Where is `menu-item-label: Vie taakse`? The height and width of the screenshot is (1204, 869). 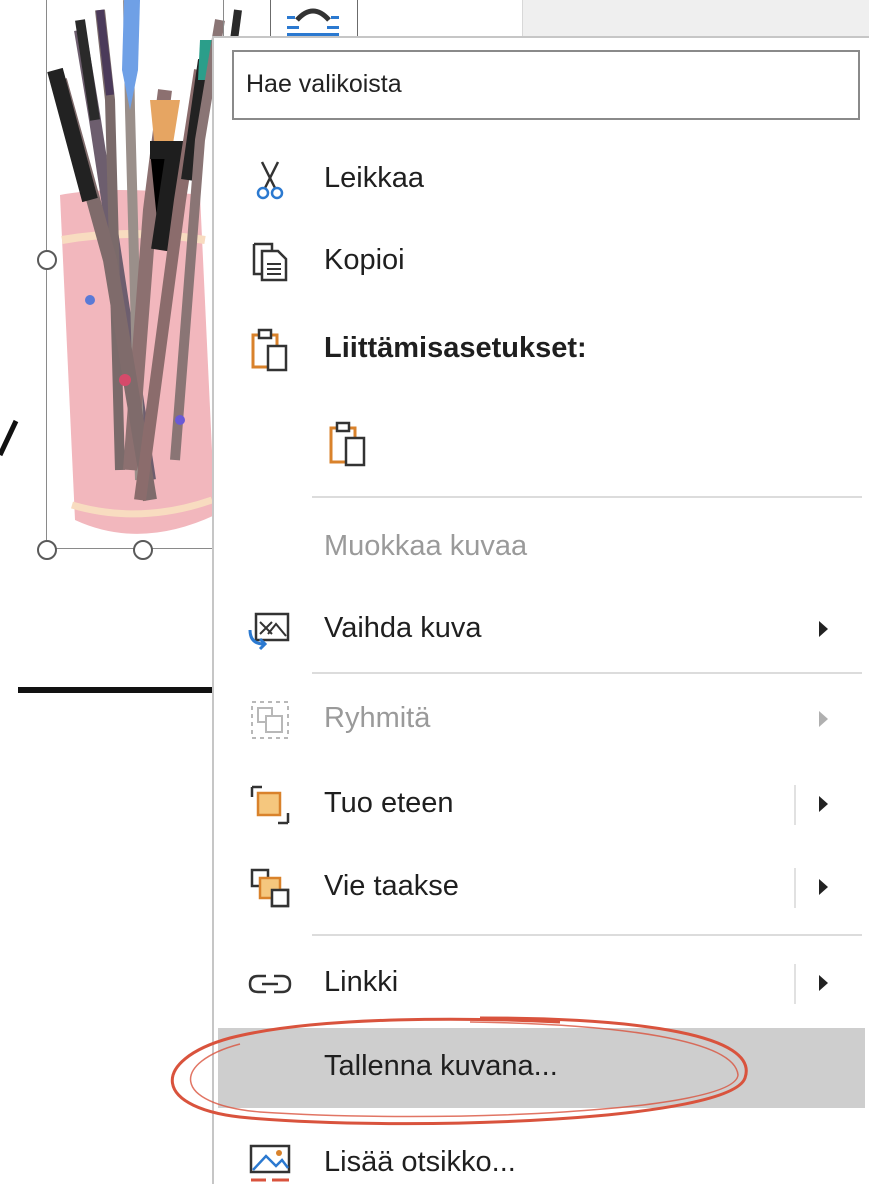
menu-item-label: Vie taakse is located at coordinates (391, 886).